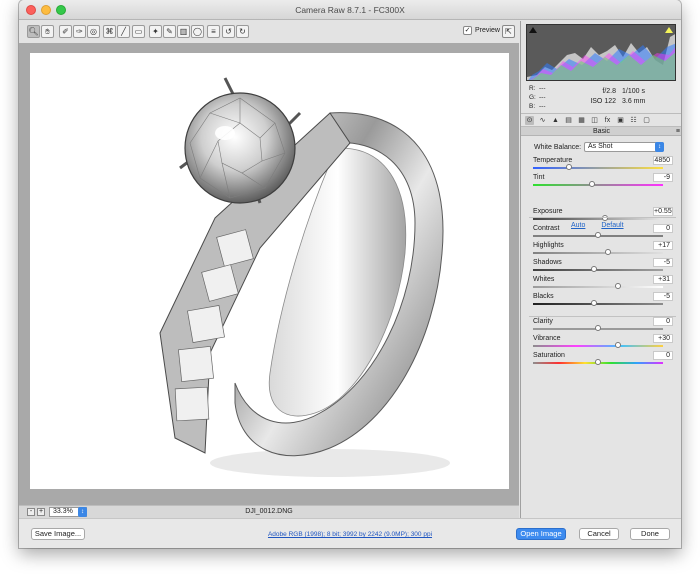 This screenshot has width=700, height=580. What do you see at coordinates (213, 31) in the screenshot?
I see `preferences-icon: ≡` at bounding box center [213, 31].